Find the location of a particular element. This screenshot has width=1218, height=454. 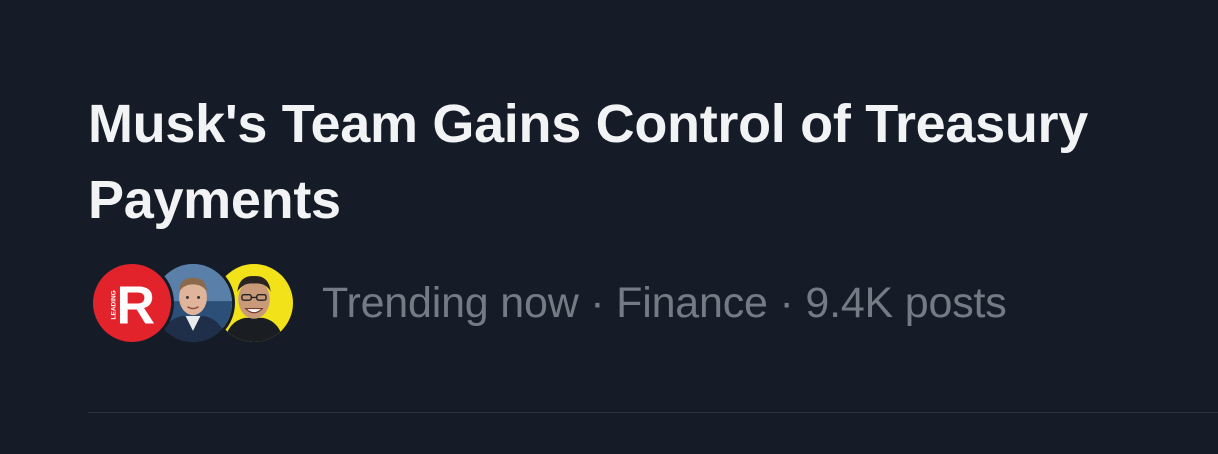

trend-post-count: 9.4K posts is located at coordinates (906, 302).